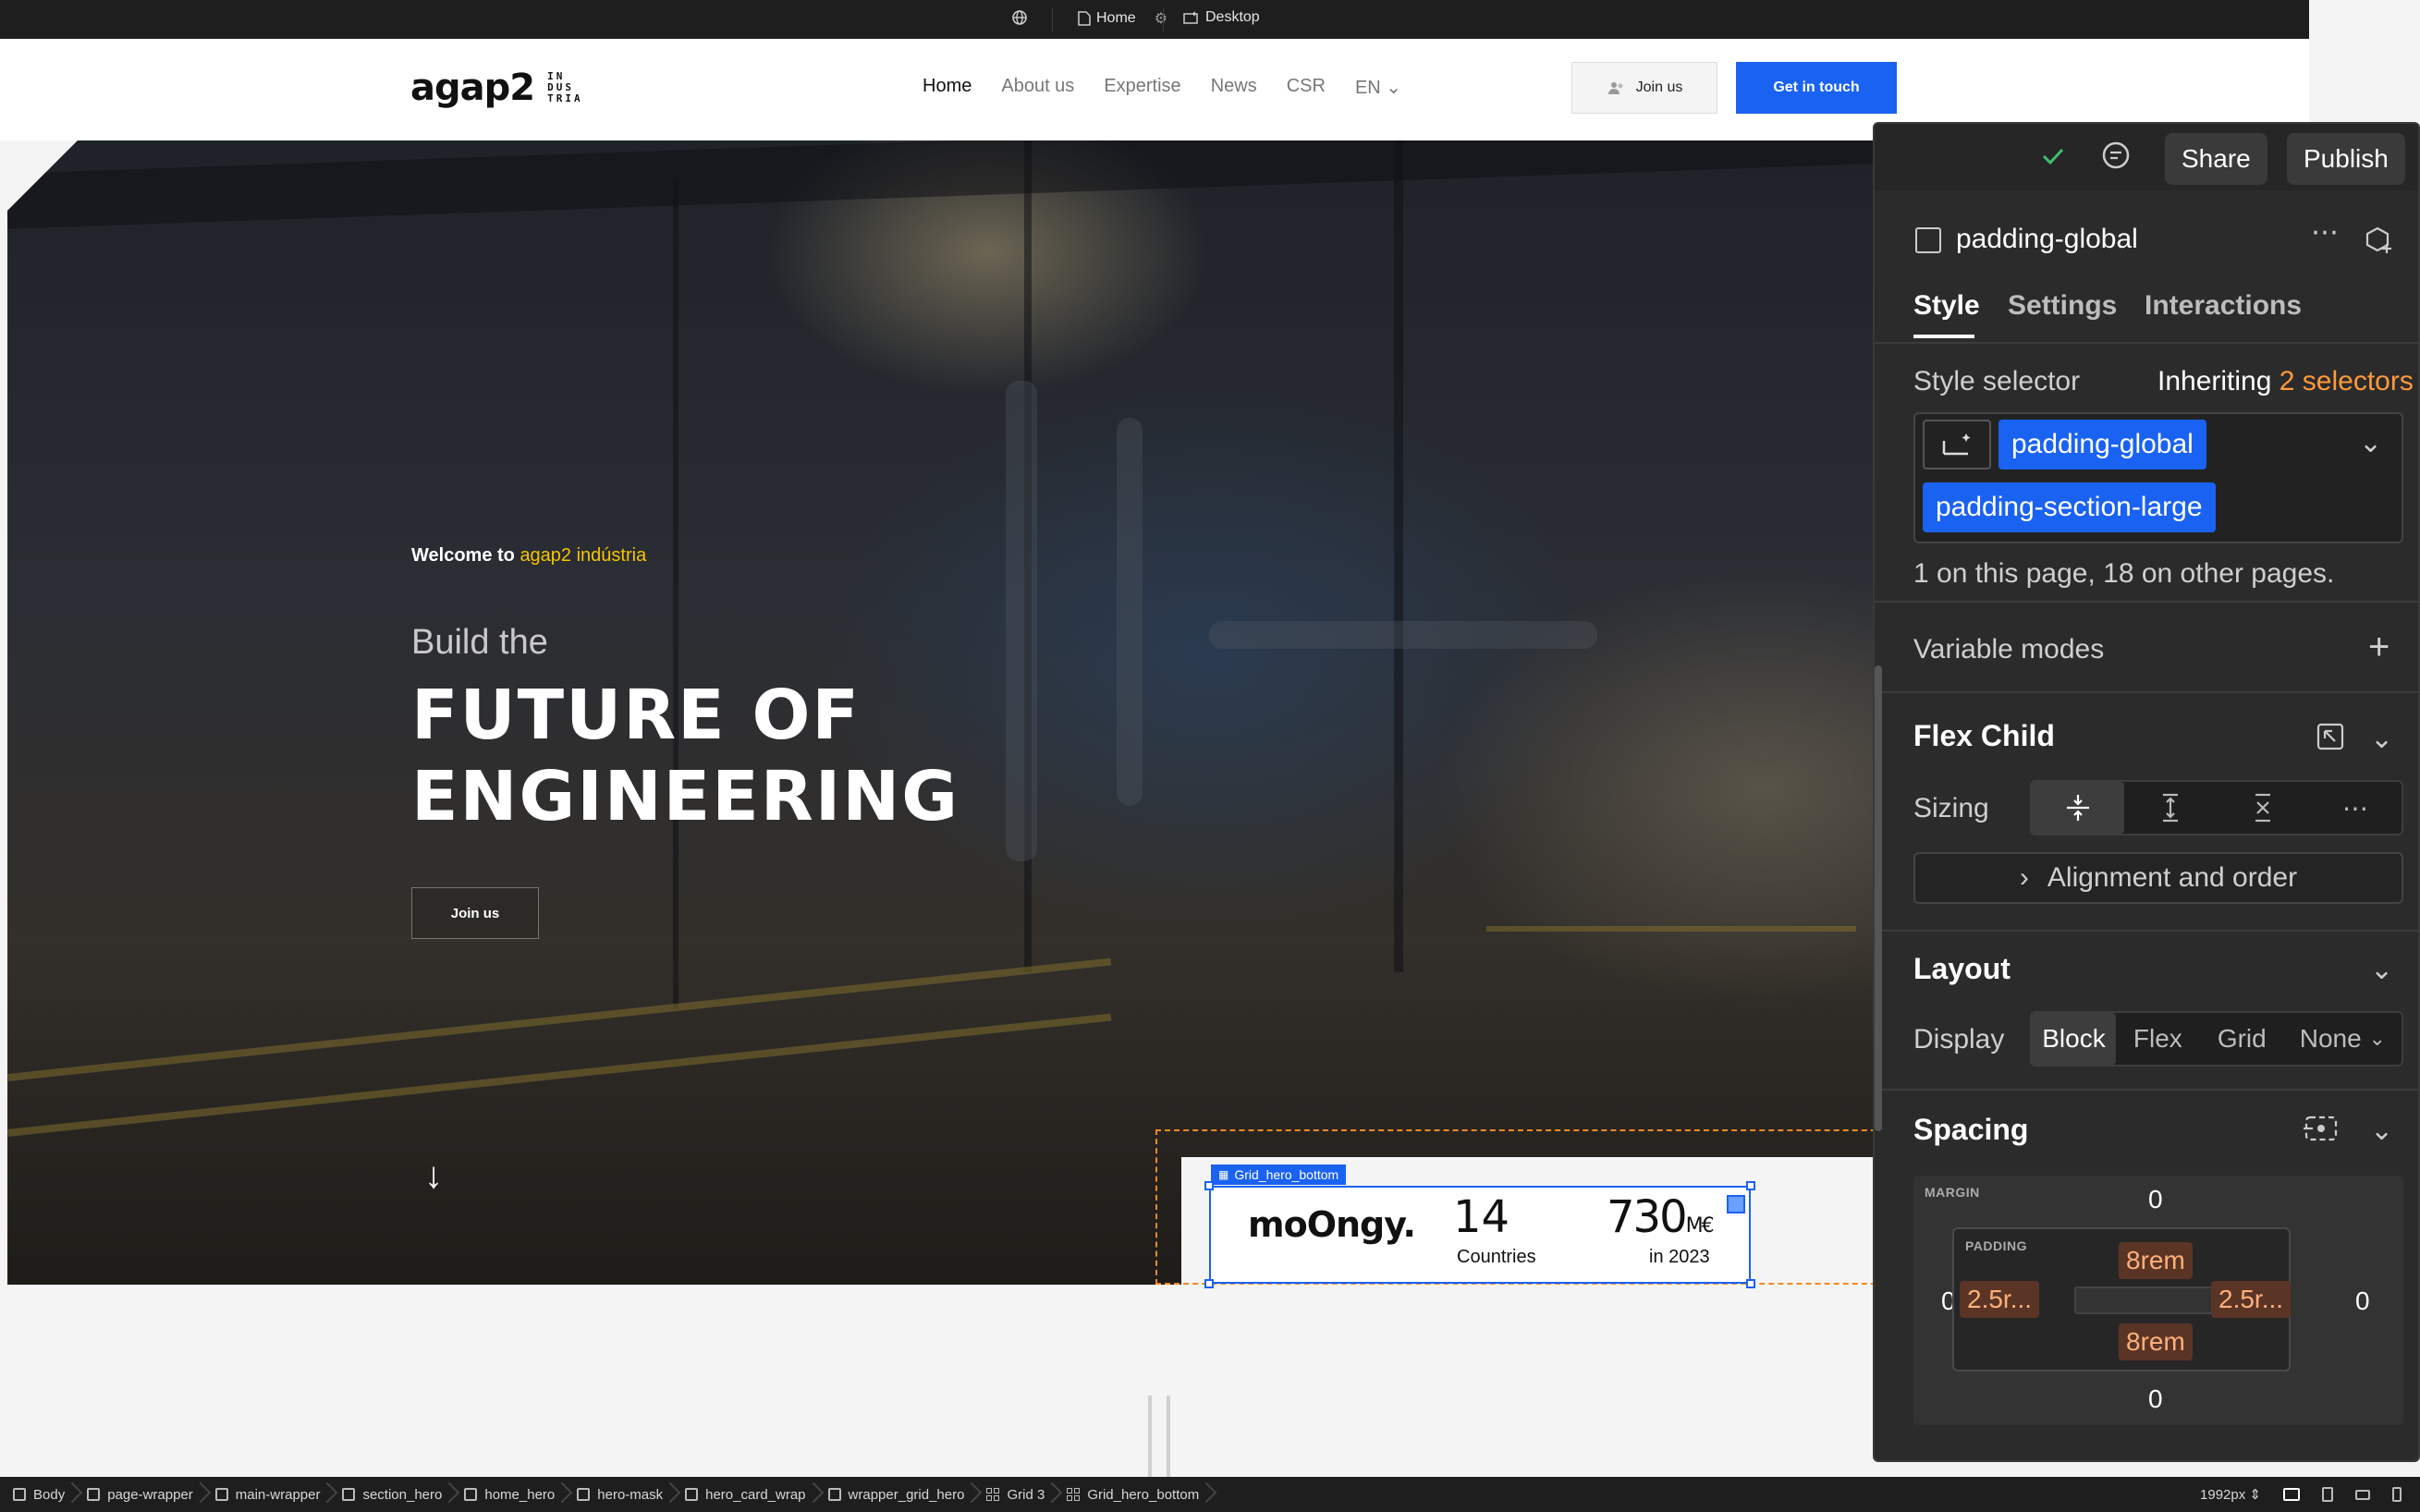 The height and width of the screenshot is (1512, 2420). I want to click on breadcrumb-item: Grid_hero_bottom, so click(1134, 1495).